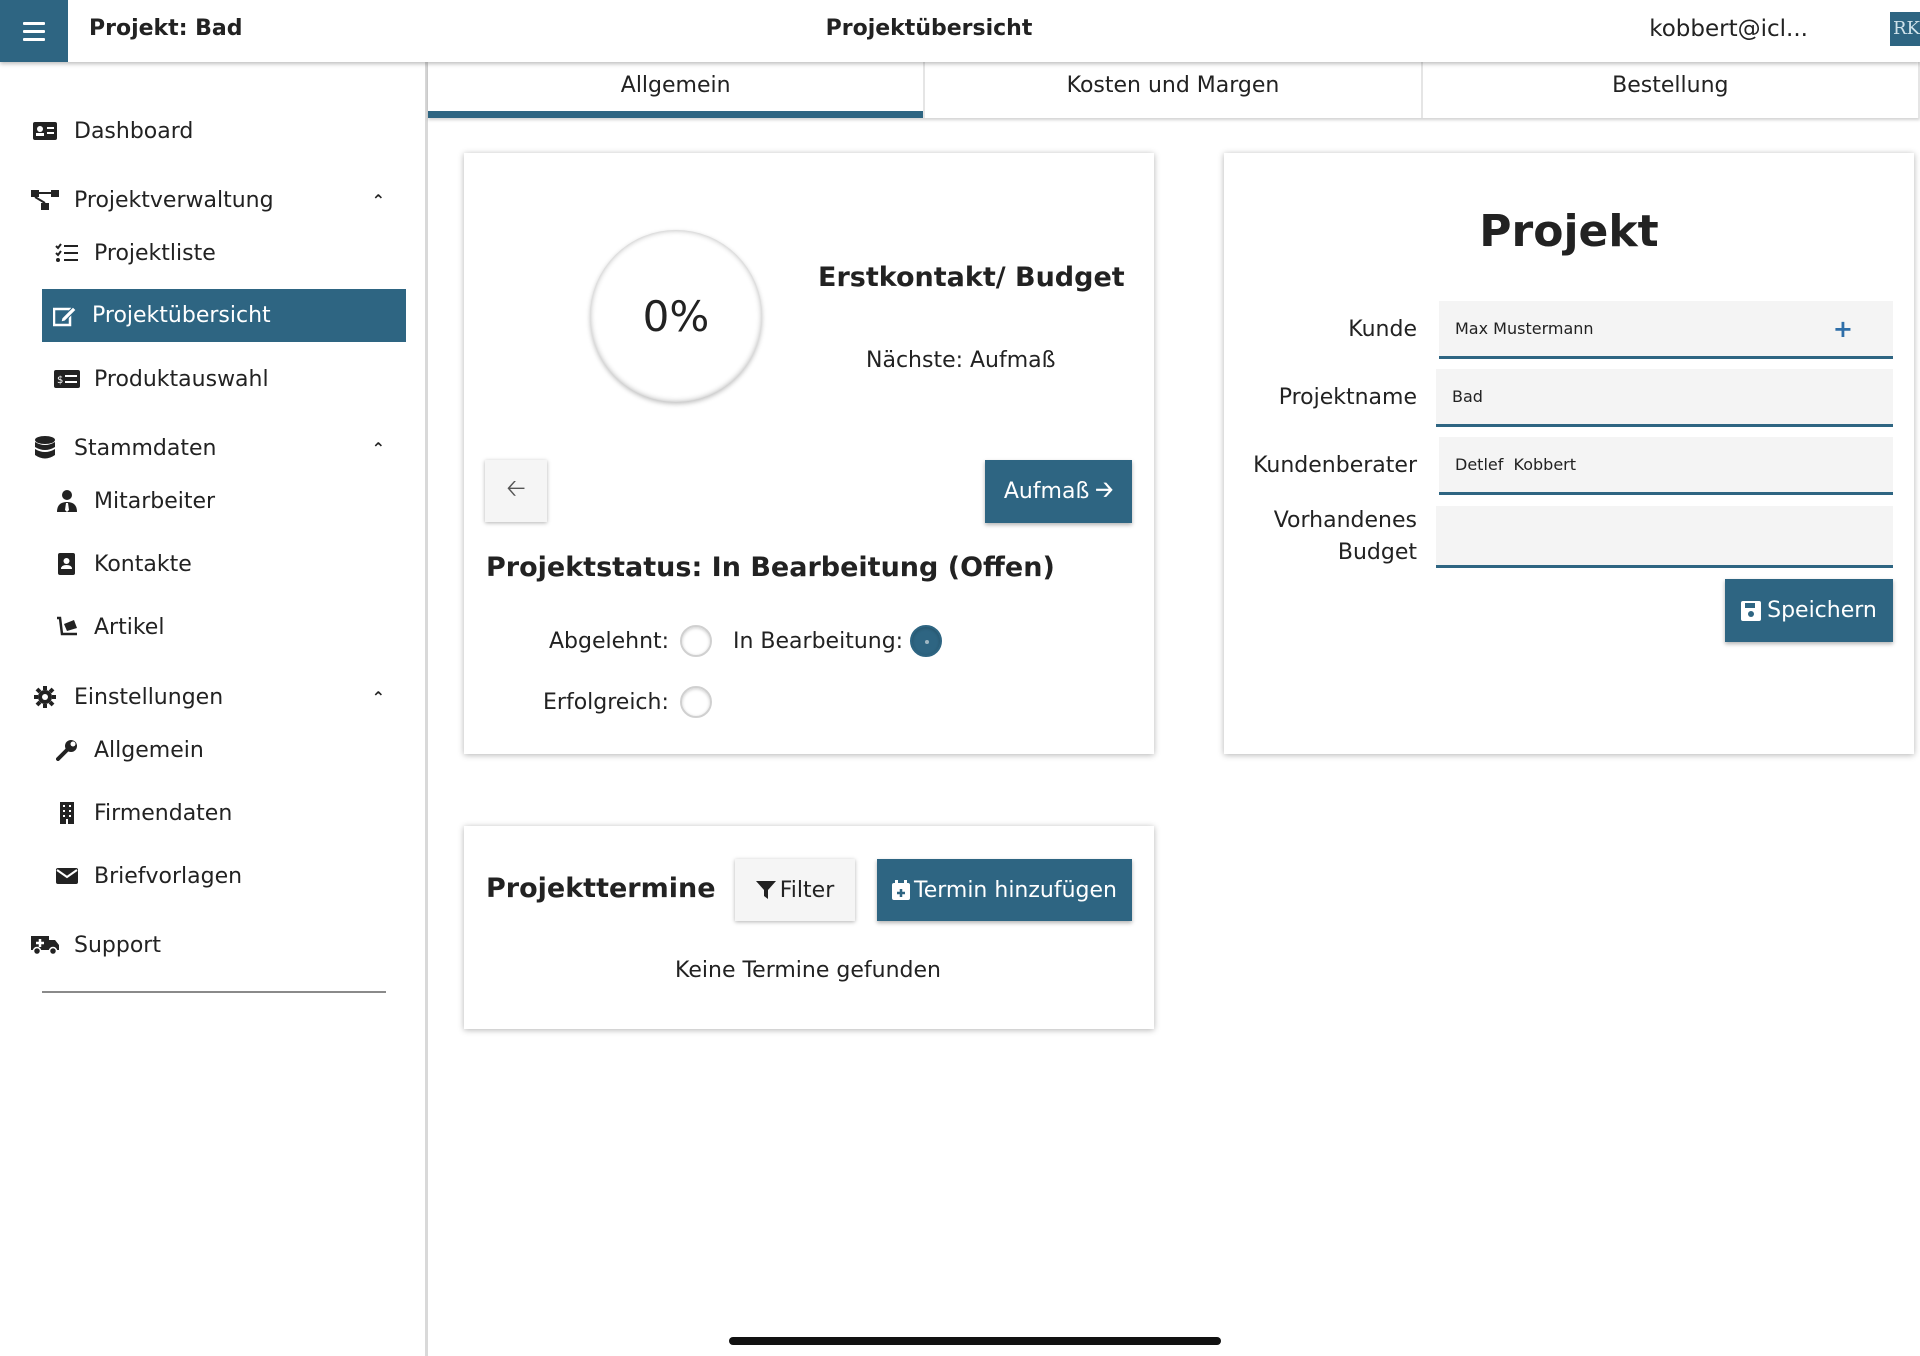 The height and width of the screenshot is (1356, 1920). I want to click on progress-percent: 0%, so click(676, 316).